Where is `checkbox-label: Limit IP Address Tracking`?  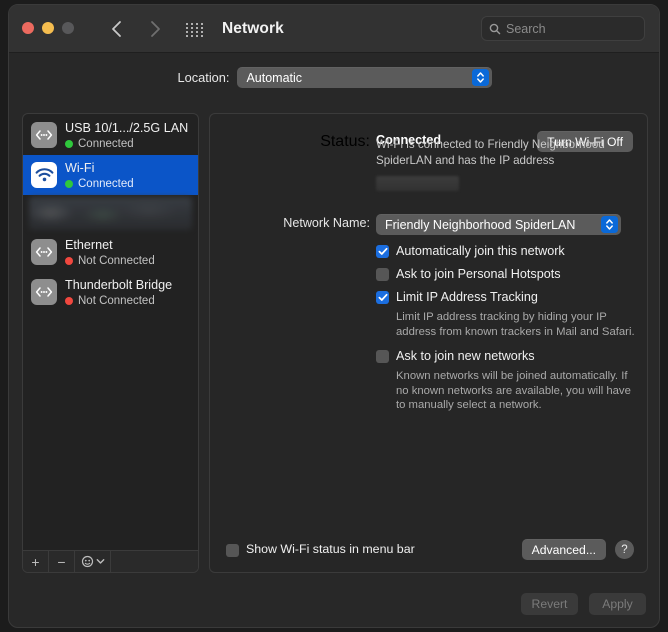
checkbox-label: Limit IP Address Tracking is located at coordinates (467, 297).